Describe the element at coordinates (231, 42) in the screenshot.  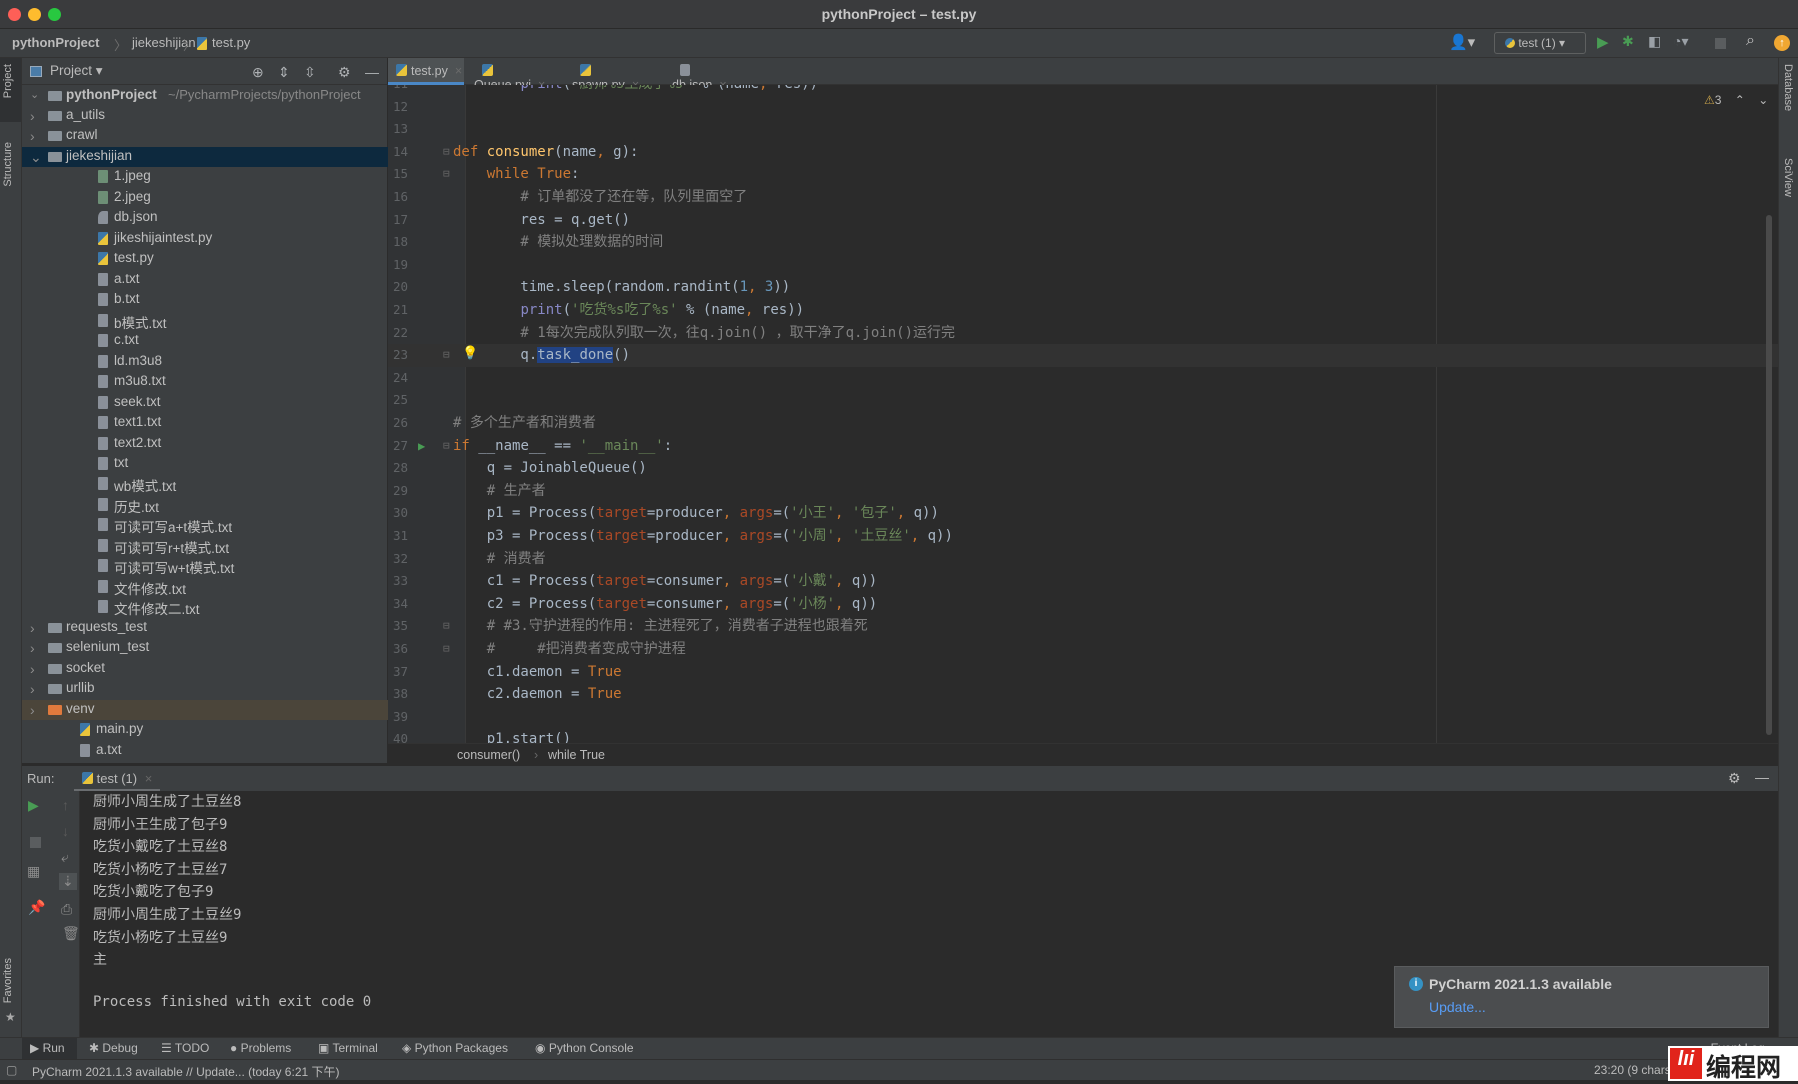
I see `breadcrumb-file: test.py` at that location.